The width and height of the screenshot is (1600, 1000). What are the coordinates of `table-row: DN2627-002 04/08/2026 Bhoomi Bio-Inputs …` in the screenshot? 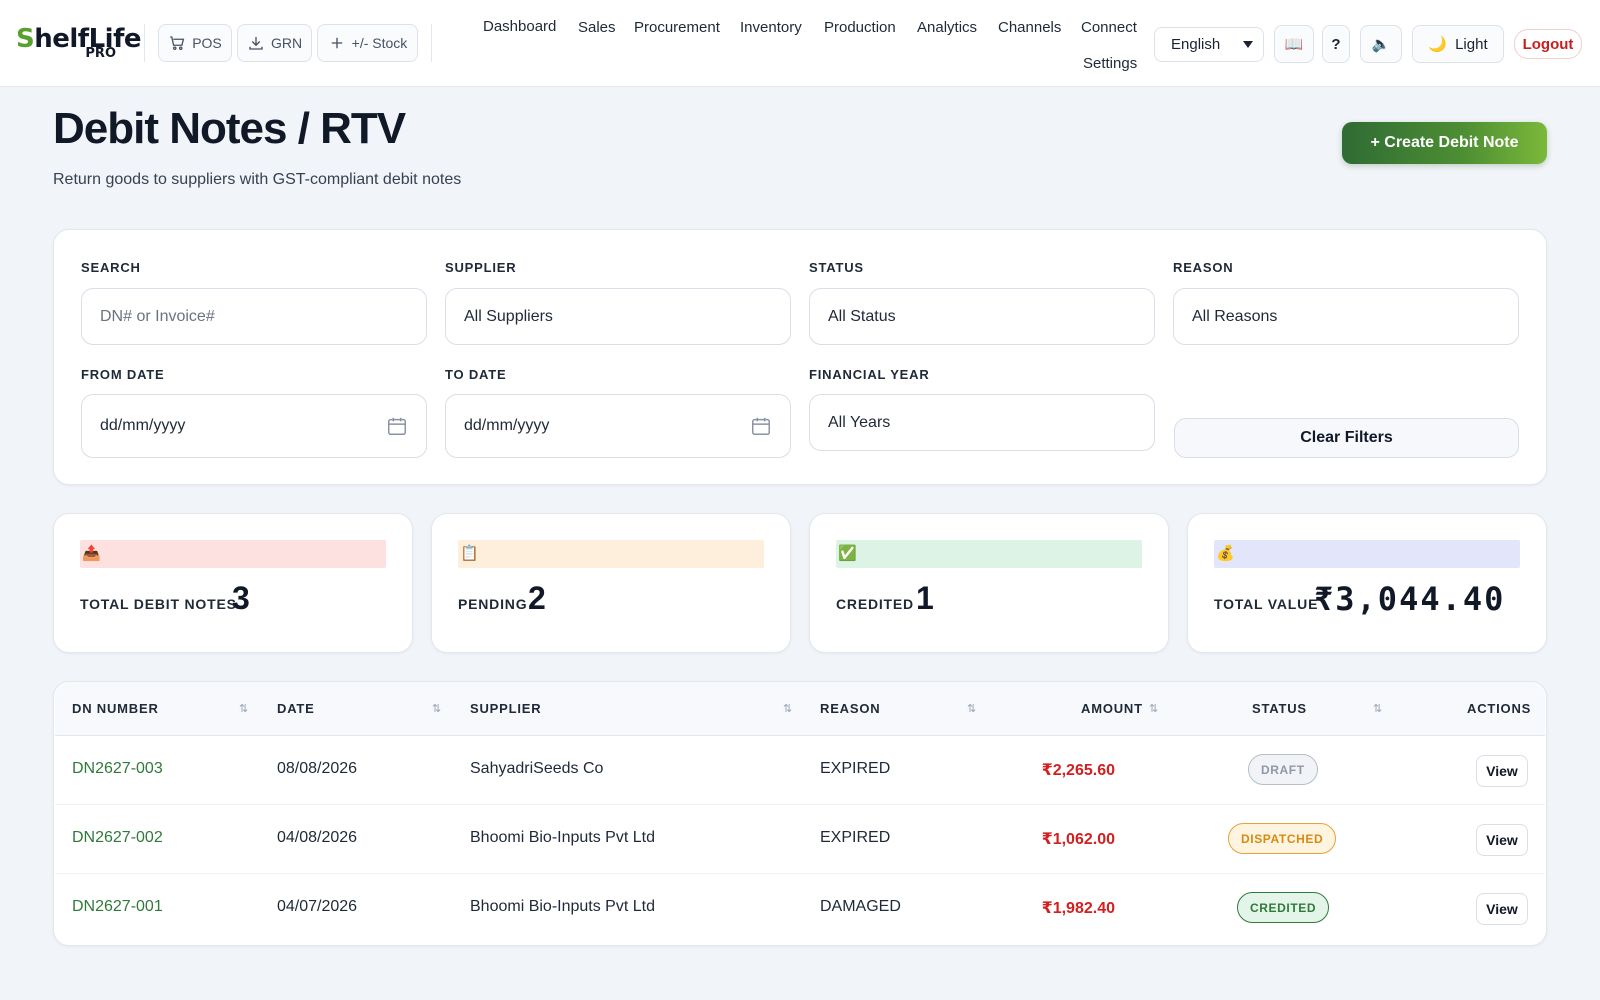 It's located at (800, 839).